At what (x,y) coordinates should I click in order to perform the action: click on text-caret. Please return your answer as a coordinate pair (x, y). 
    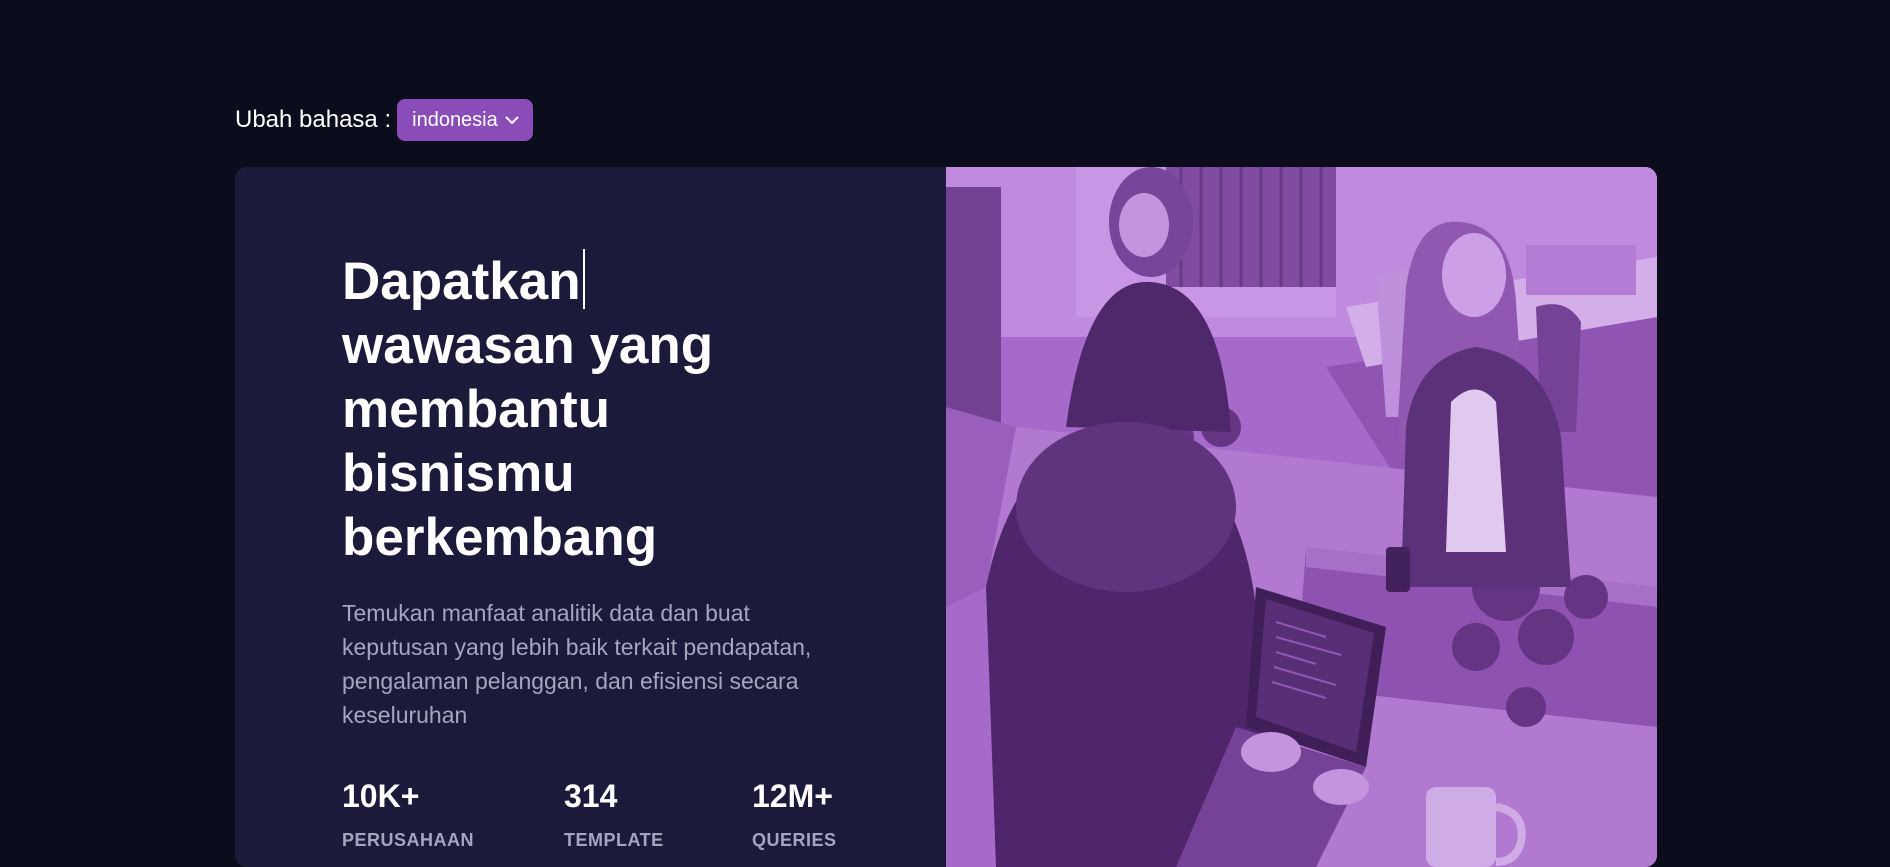
    Looking at the image, I should click on (583, 279).